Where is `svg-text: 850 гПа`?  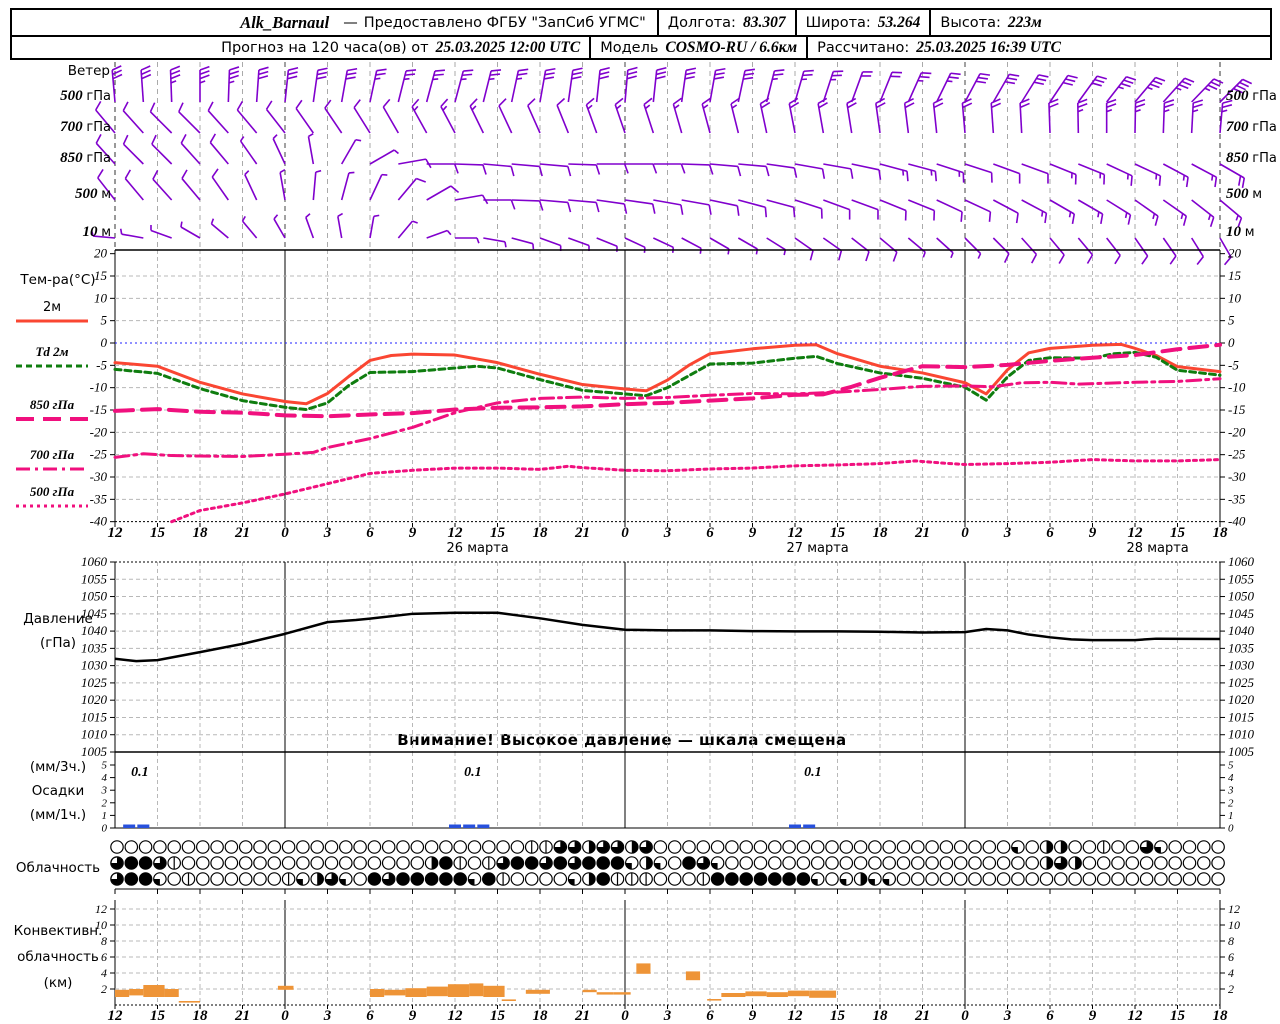
svg-text: 850 гПа is located at coordinates (85, 158).